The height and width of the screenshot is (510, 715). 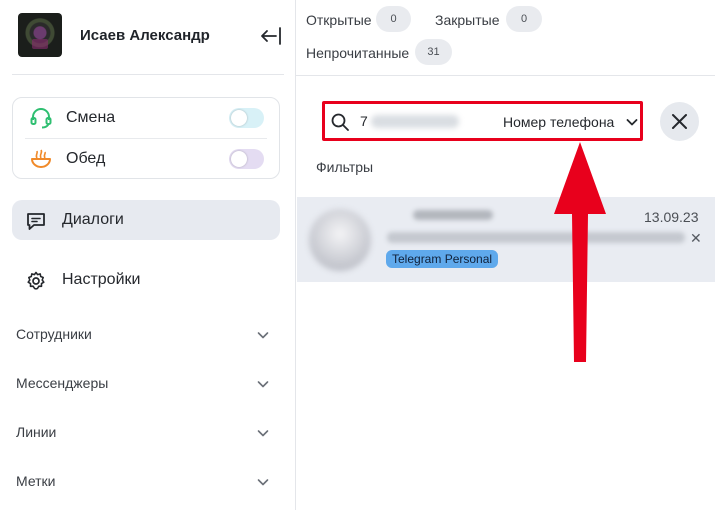 I want to click on section-employees: Сотрудники, so click(x=148, y=334).